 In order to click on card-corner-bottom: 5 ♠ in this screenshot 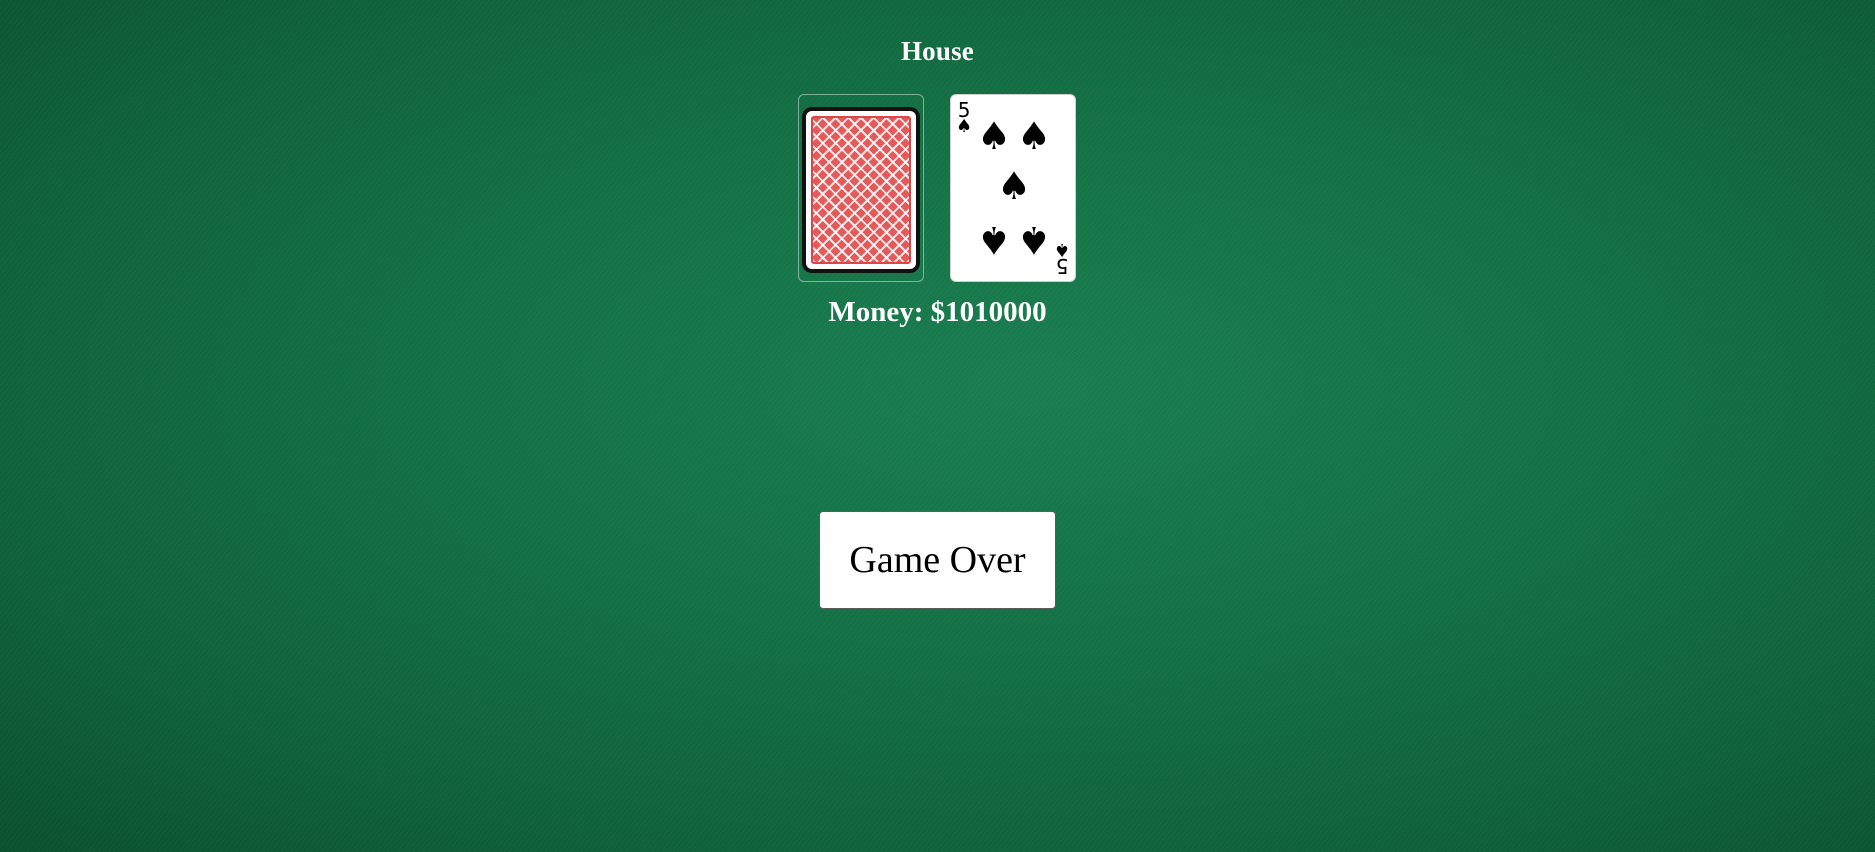, I will do `click(1061, 258)`.